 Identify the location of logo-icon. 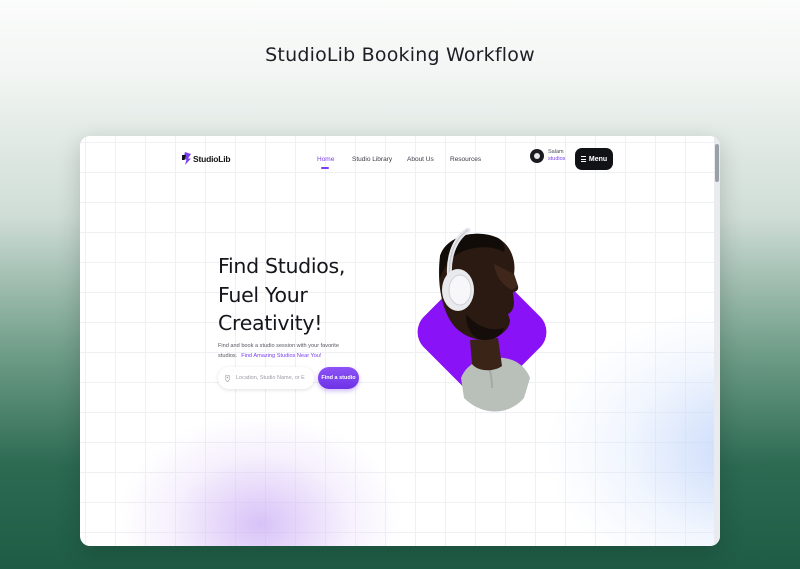
(186, 158).